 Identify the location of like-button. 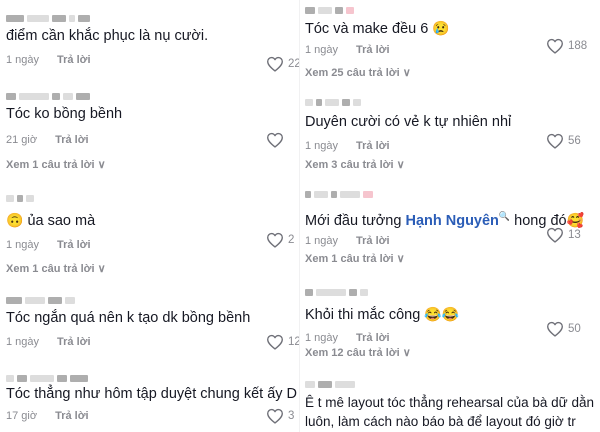
(275, 140).